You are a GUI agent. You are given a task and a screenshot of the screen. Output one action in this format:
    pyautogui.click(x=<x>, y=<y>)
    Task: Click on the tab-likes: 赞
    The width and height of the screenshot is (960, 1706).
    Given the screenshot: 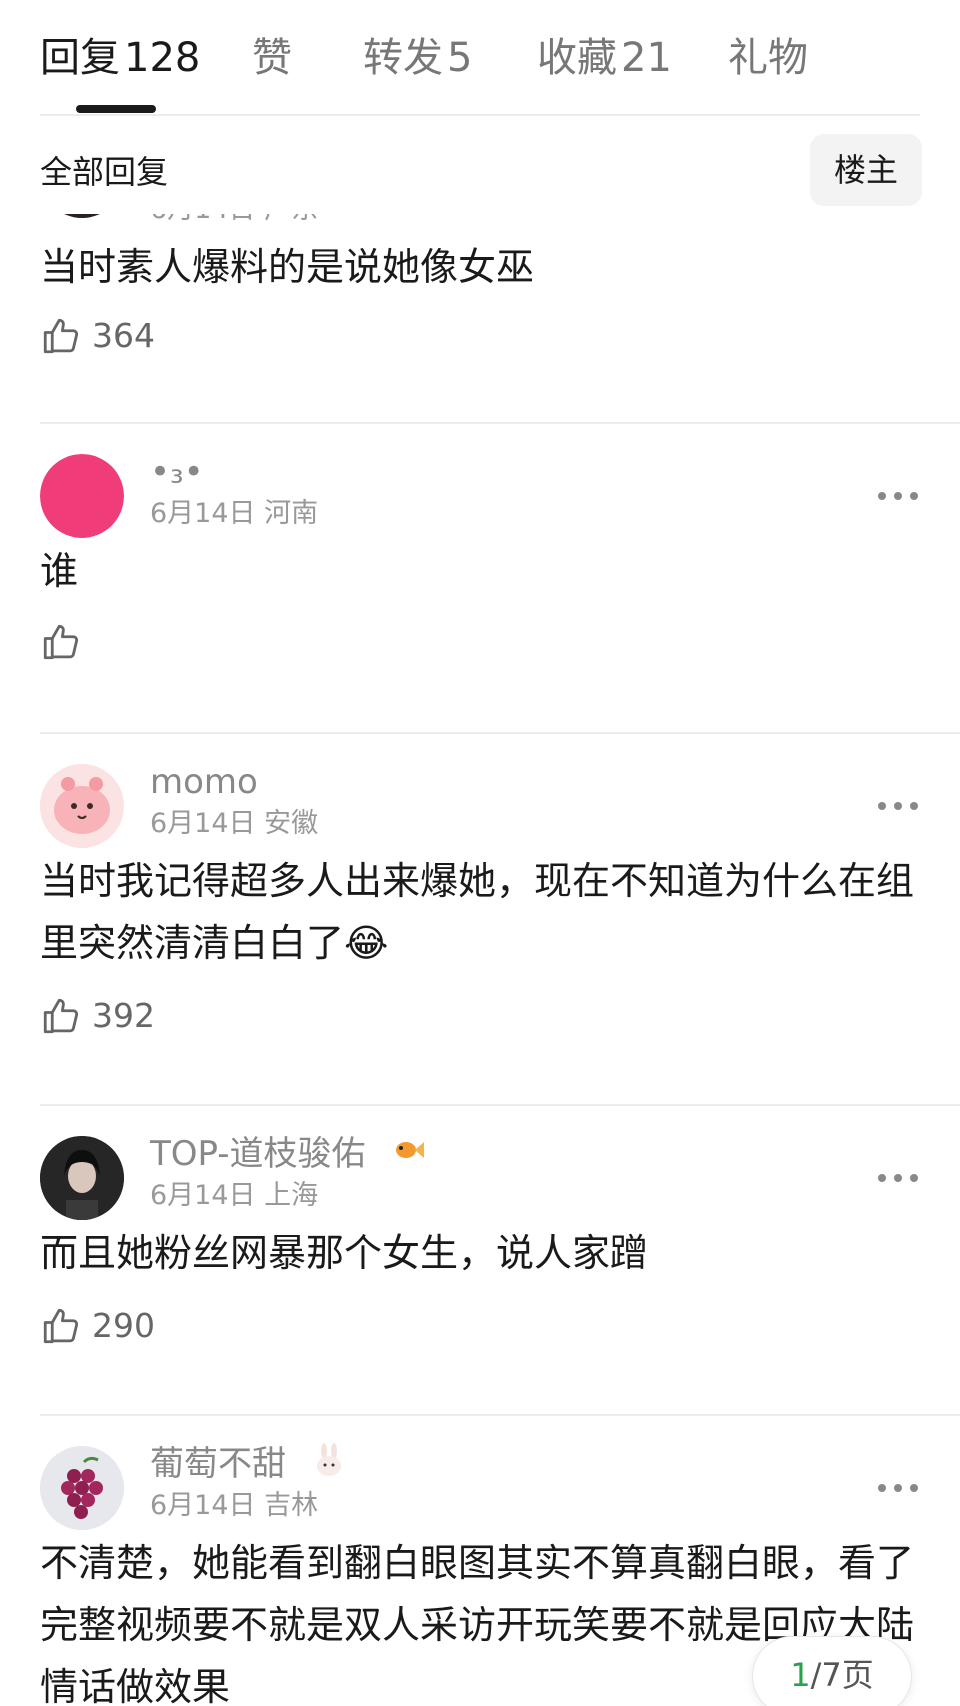 What is the action you would take?
    pyautogui.click(x=272, y=58)
    